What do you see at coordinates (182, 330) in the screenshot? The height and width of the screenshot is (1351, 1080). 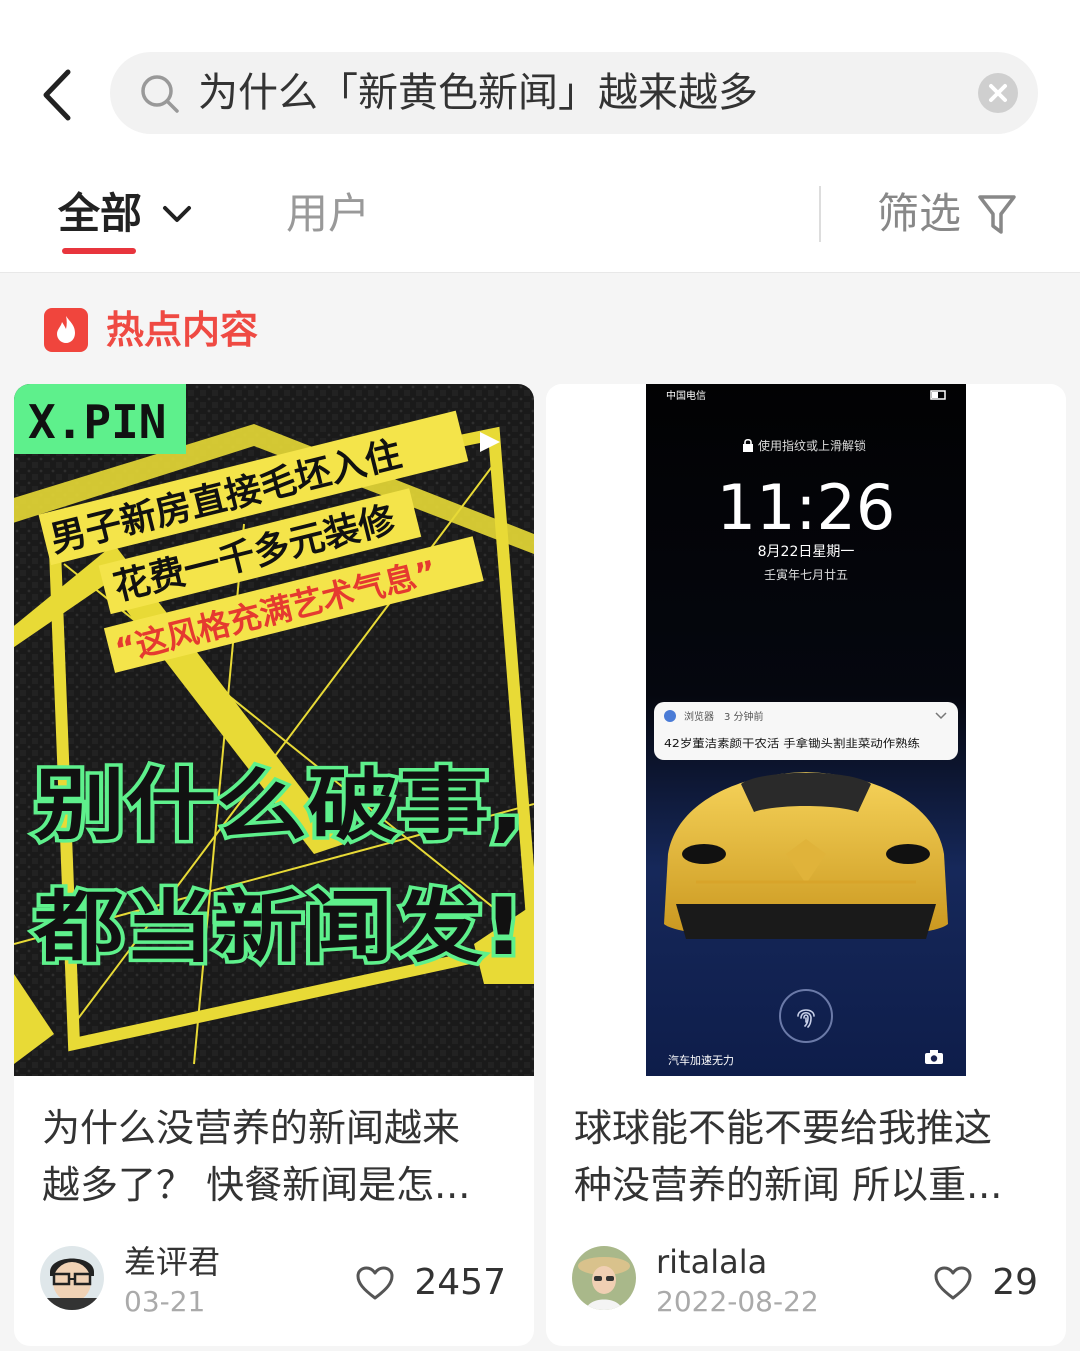 I see `section-title: 热点内容` at bounding box center [182, 330].